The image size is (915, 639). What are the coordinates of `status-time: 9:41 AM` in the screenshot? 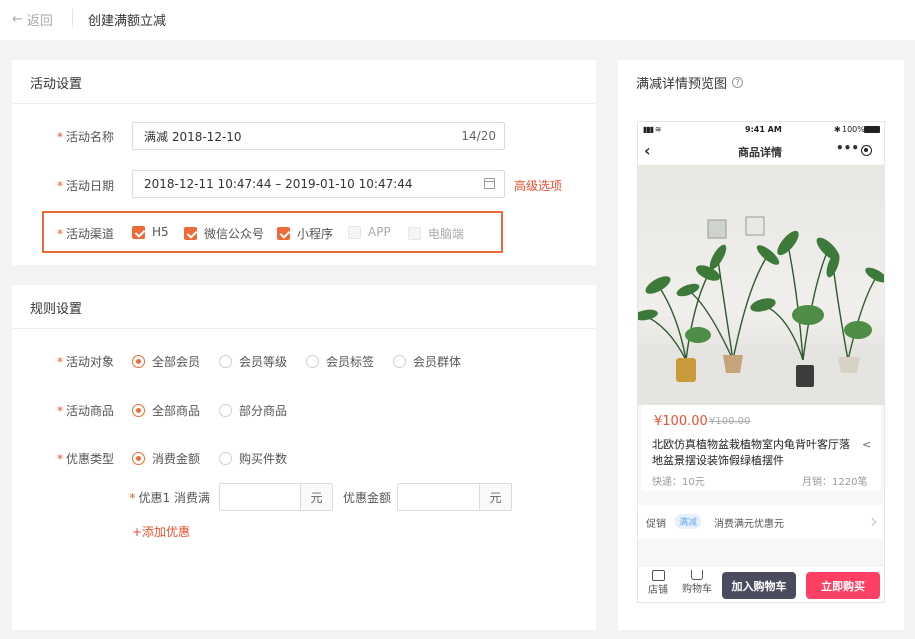 It's located at (763, 129).